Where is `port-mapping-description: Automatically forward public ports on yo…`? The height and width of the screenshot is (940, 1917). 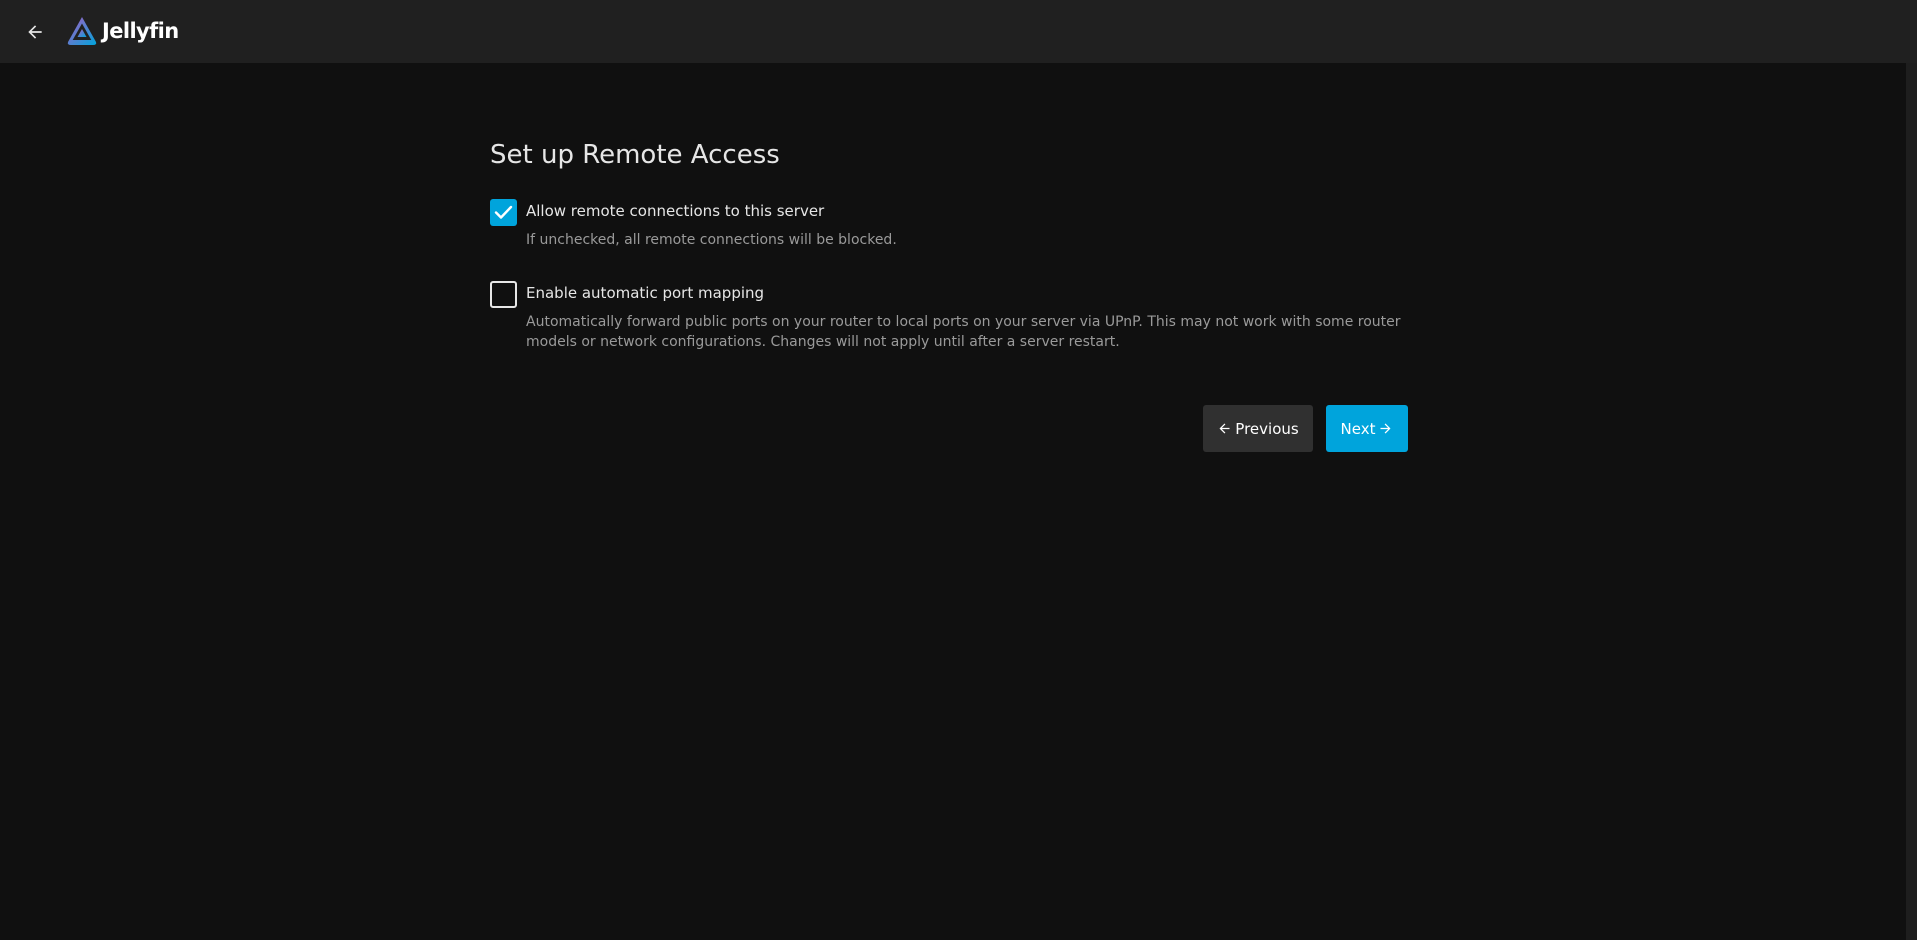 port-mapping-description: Automatically forward public ports on yo… is located at coordinates (963, 332).